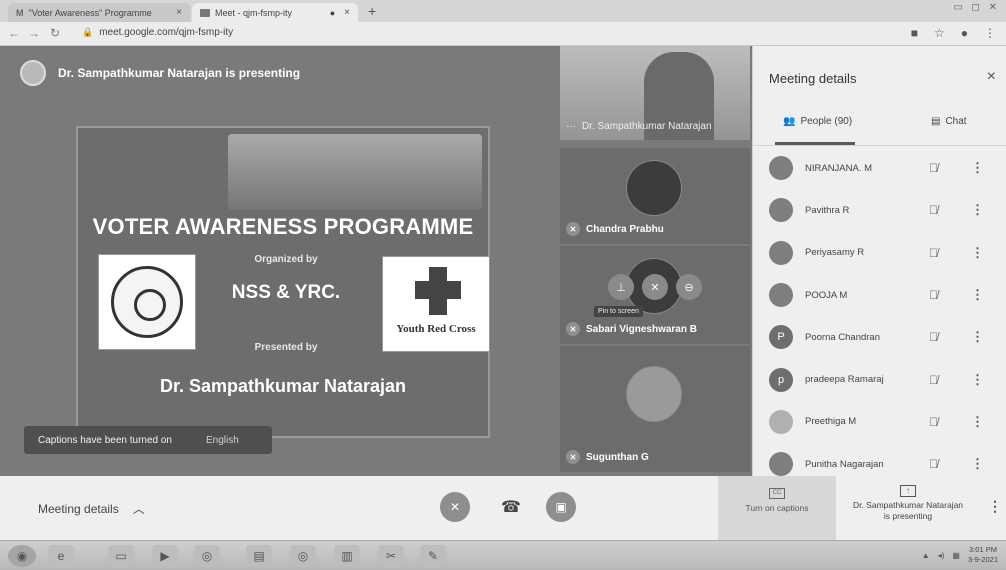 The height and width of the screenshot is (570, 1006). I want to click on panel-tabs: 👥 People (90) ▤ Chat, so click(879, 126).